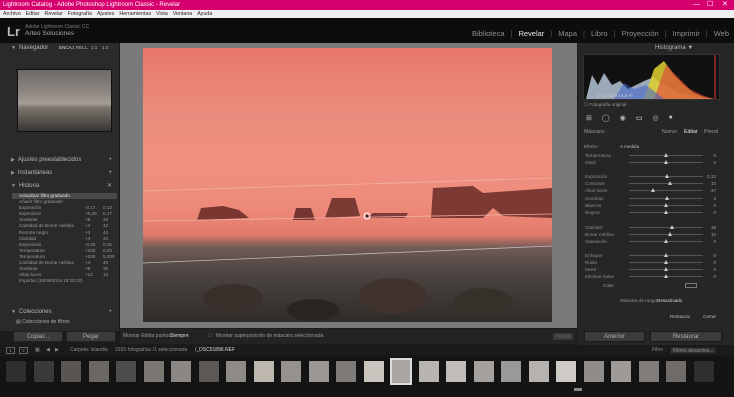 The image size is (734, 397). Describe the element at coordinates (652, 176) in the screenshot. I see `slider-row: Exposición 0,12` at that location.